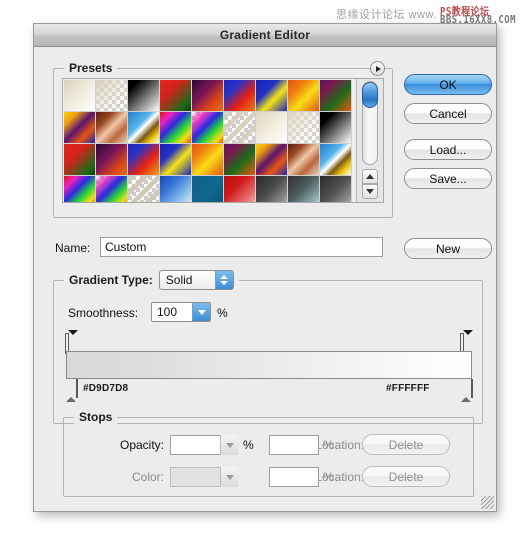 The height and width of the screenshot is (556, 522). I want to click on color-location-unit: %, so click(328, 477).